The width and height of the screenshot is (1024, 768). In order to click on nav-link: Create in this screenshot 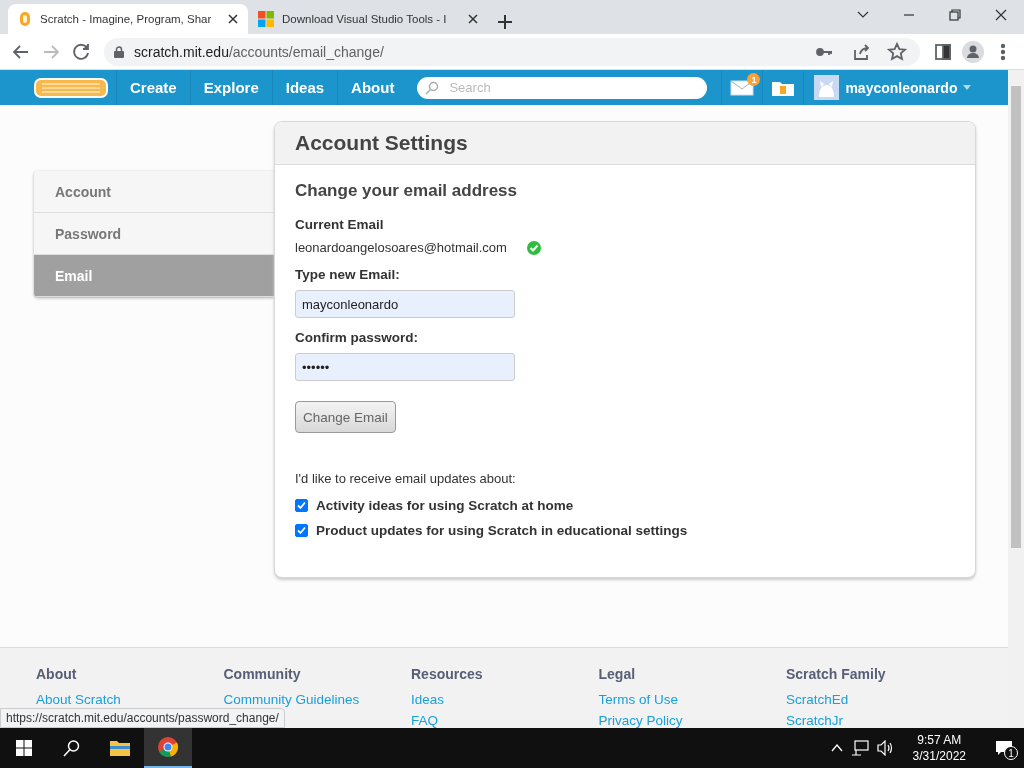, I will do `click(153, 87)`.